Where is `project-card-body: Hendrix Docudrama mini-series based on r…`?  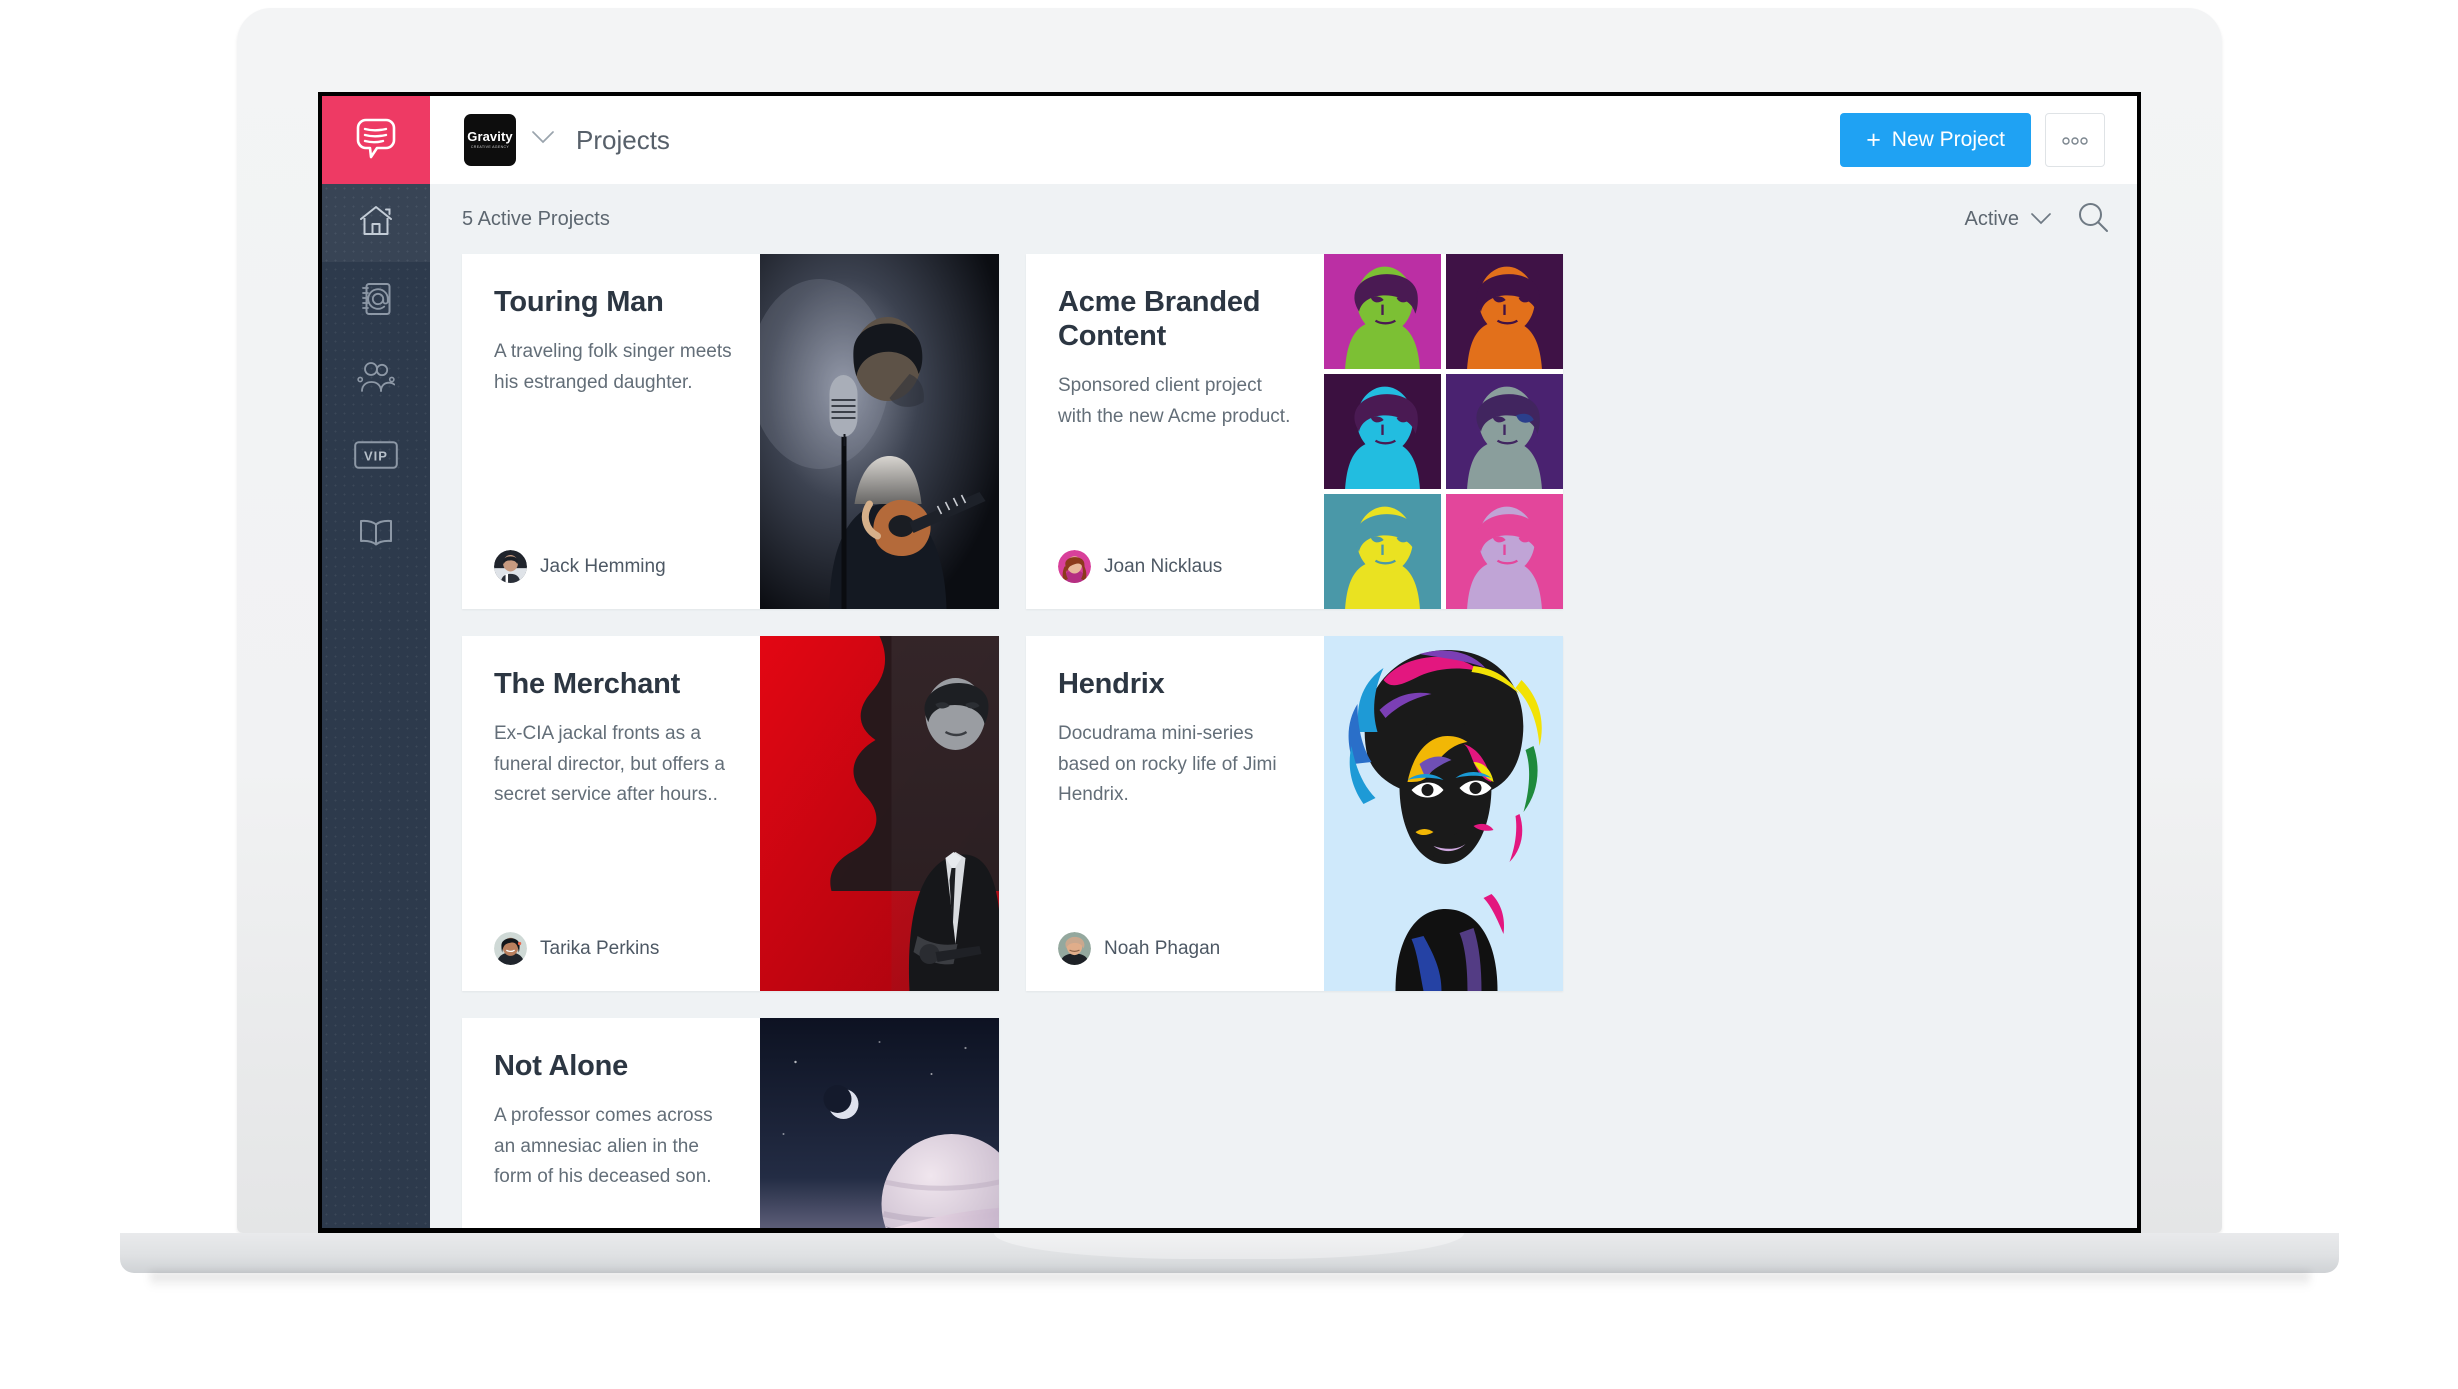
project-card-body: Hendrix Docudrama mini-series based on r… is located at coordinates (1175, 813).